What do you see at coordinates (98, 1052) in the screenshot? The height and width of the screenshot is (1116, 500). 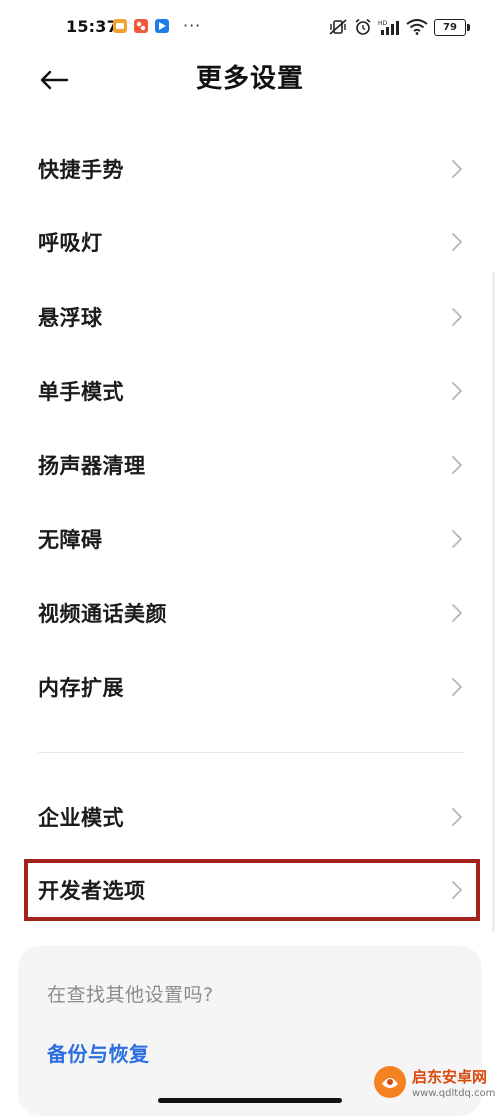 I see `backup-restore-link: 备份与恢复` at bounding box center [98, 1052].